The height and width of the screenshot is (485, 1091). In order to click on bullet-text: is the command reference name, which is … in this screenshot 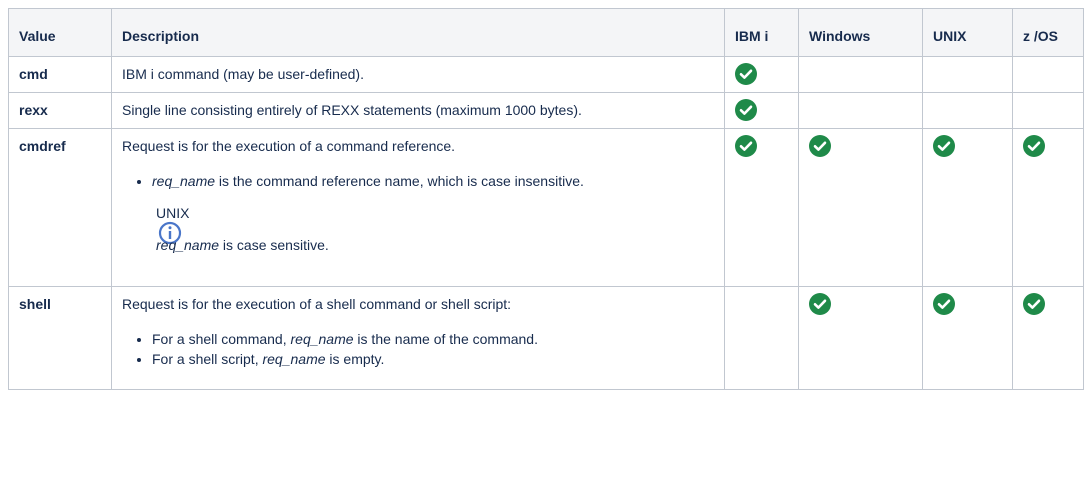, I will do `click(399, 181)`.